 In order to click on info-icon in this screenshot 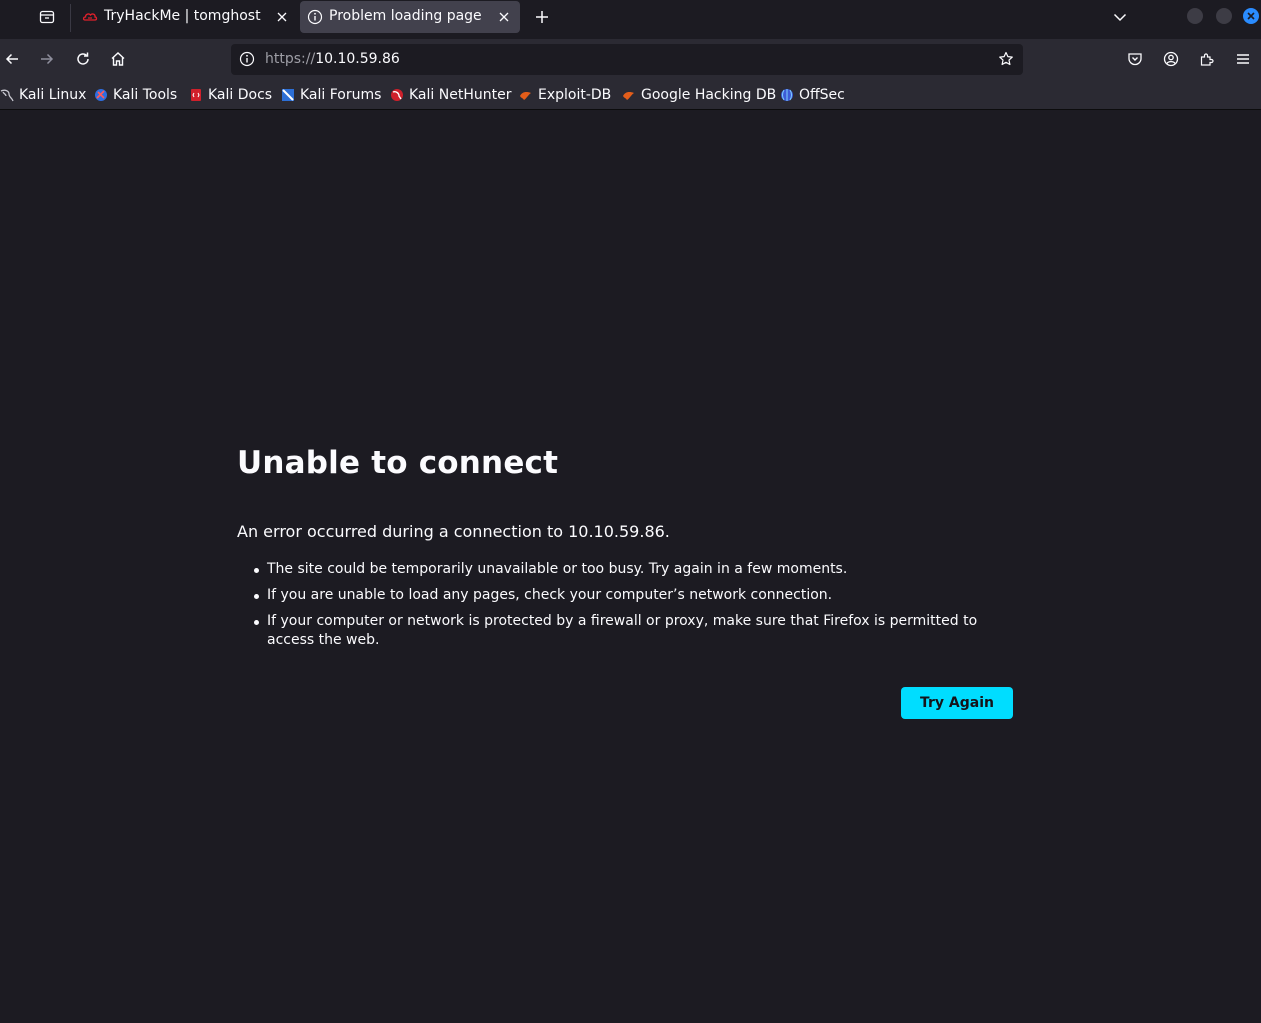, I will do `click(315, 17)`.